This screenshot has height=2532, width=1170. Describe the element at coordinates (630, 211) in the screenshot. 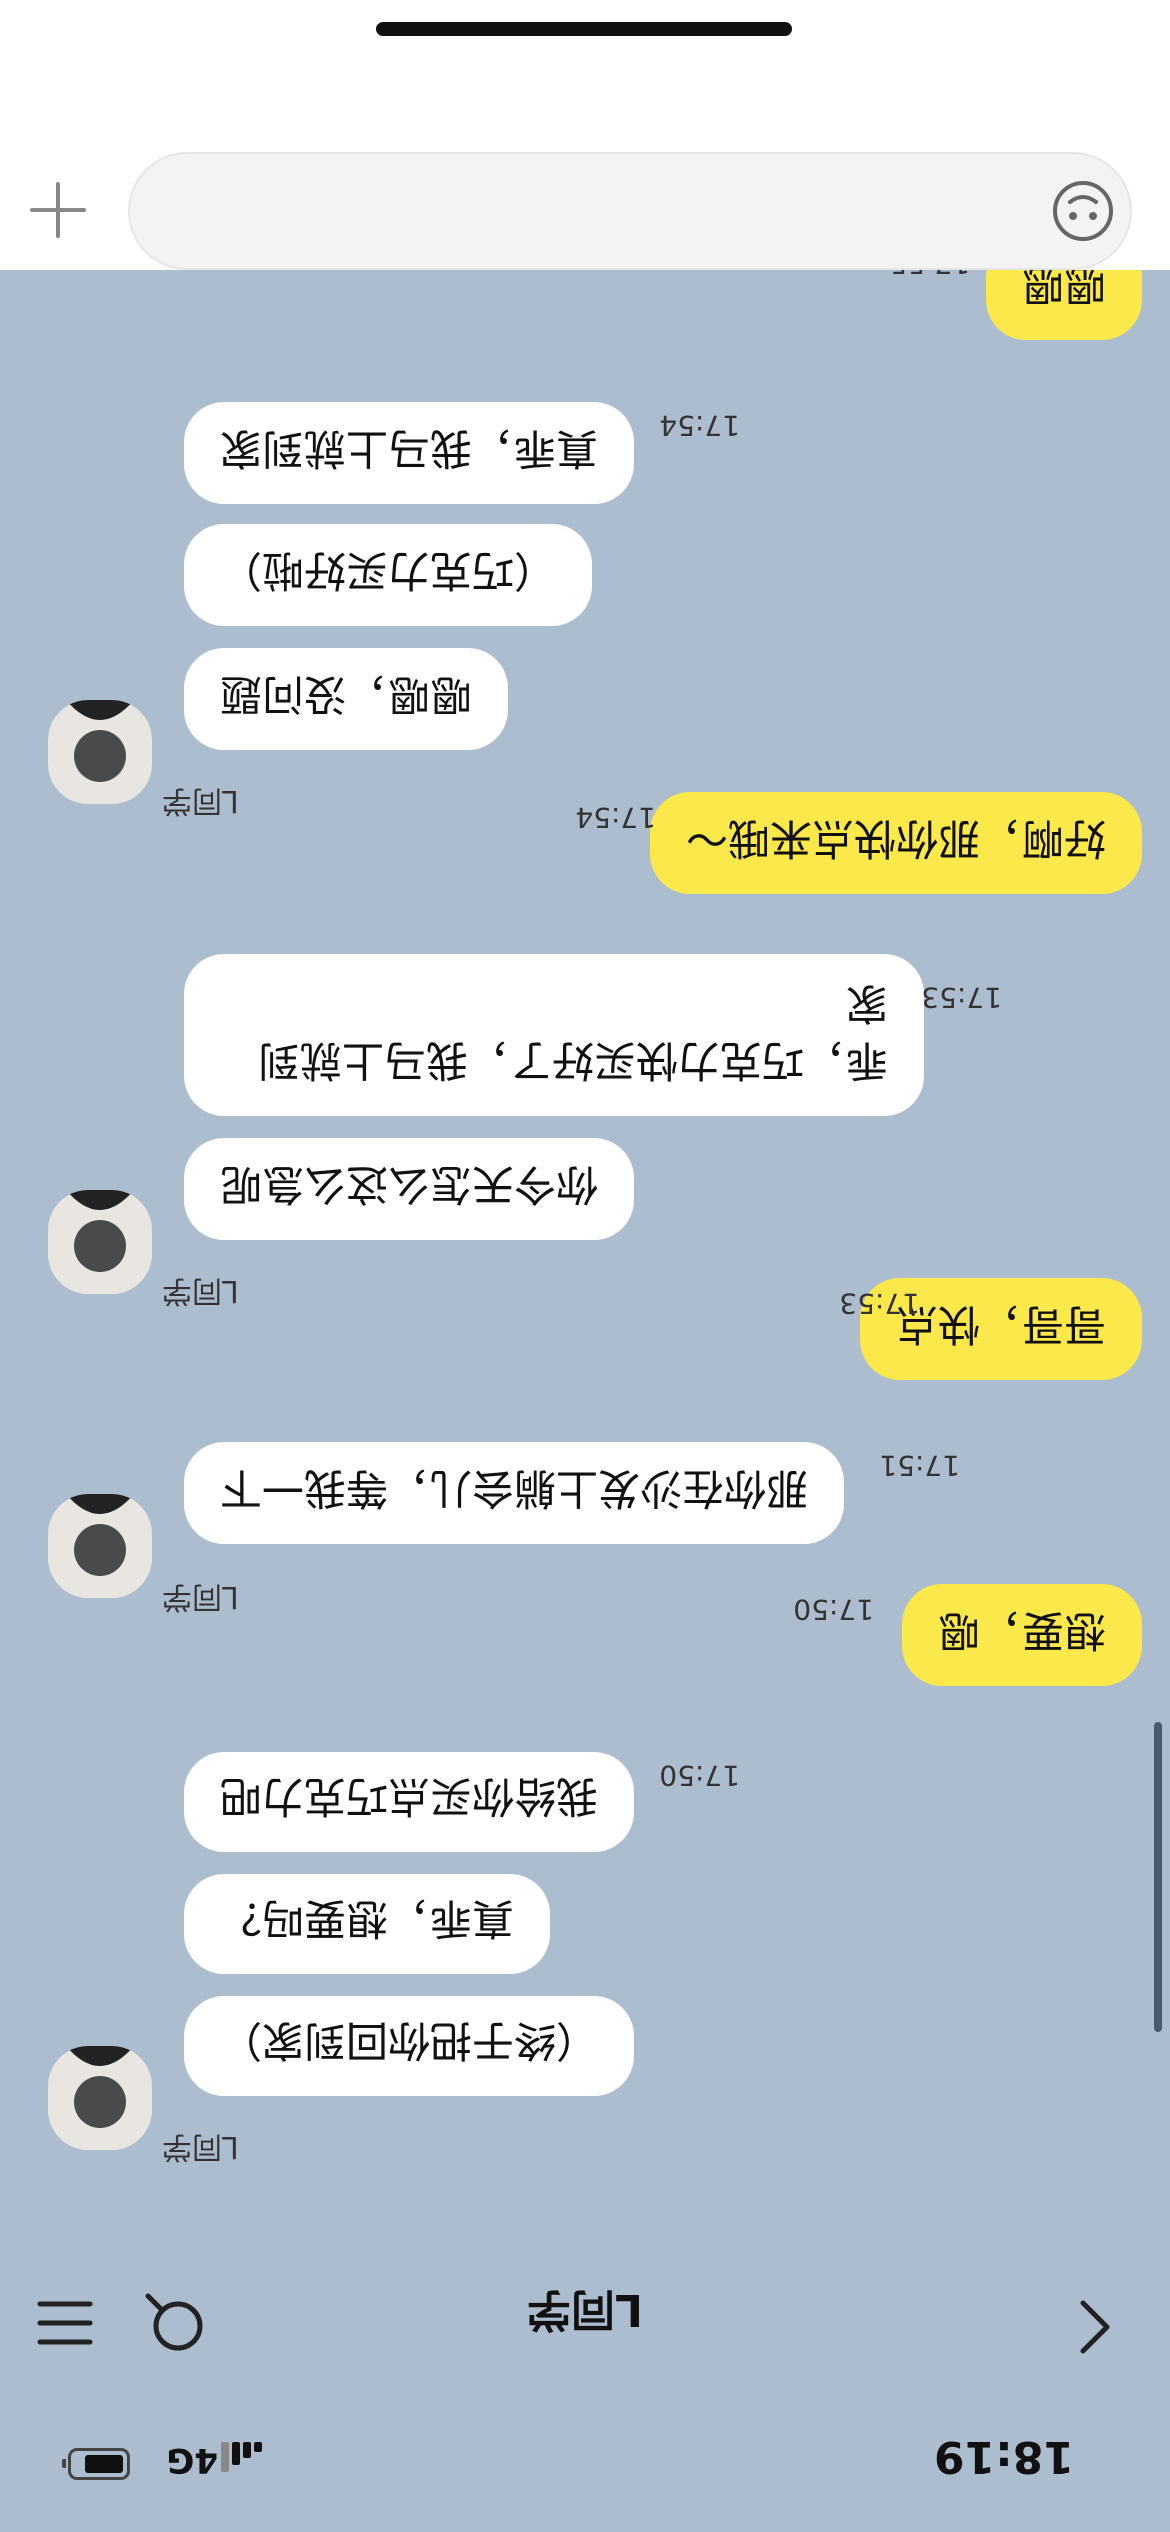

I see `message-input` at that location.